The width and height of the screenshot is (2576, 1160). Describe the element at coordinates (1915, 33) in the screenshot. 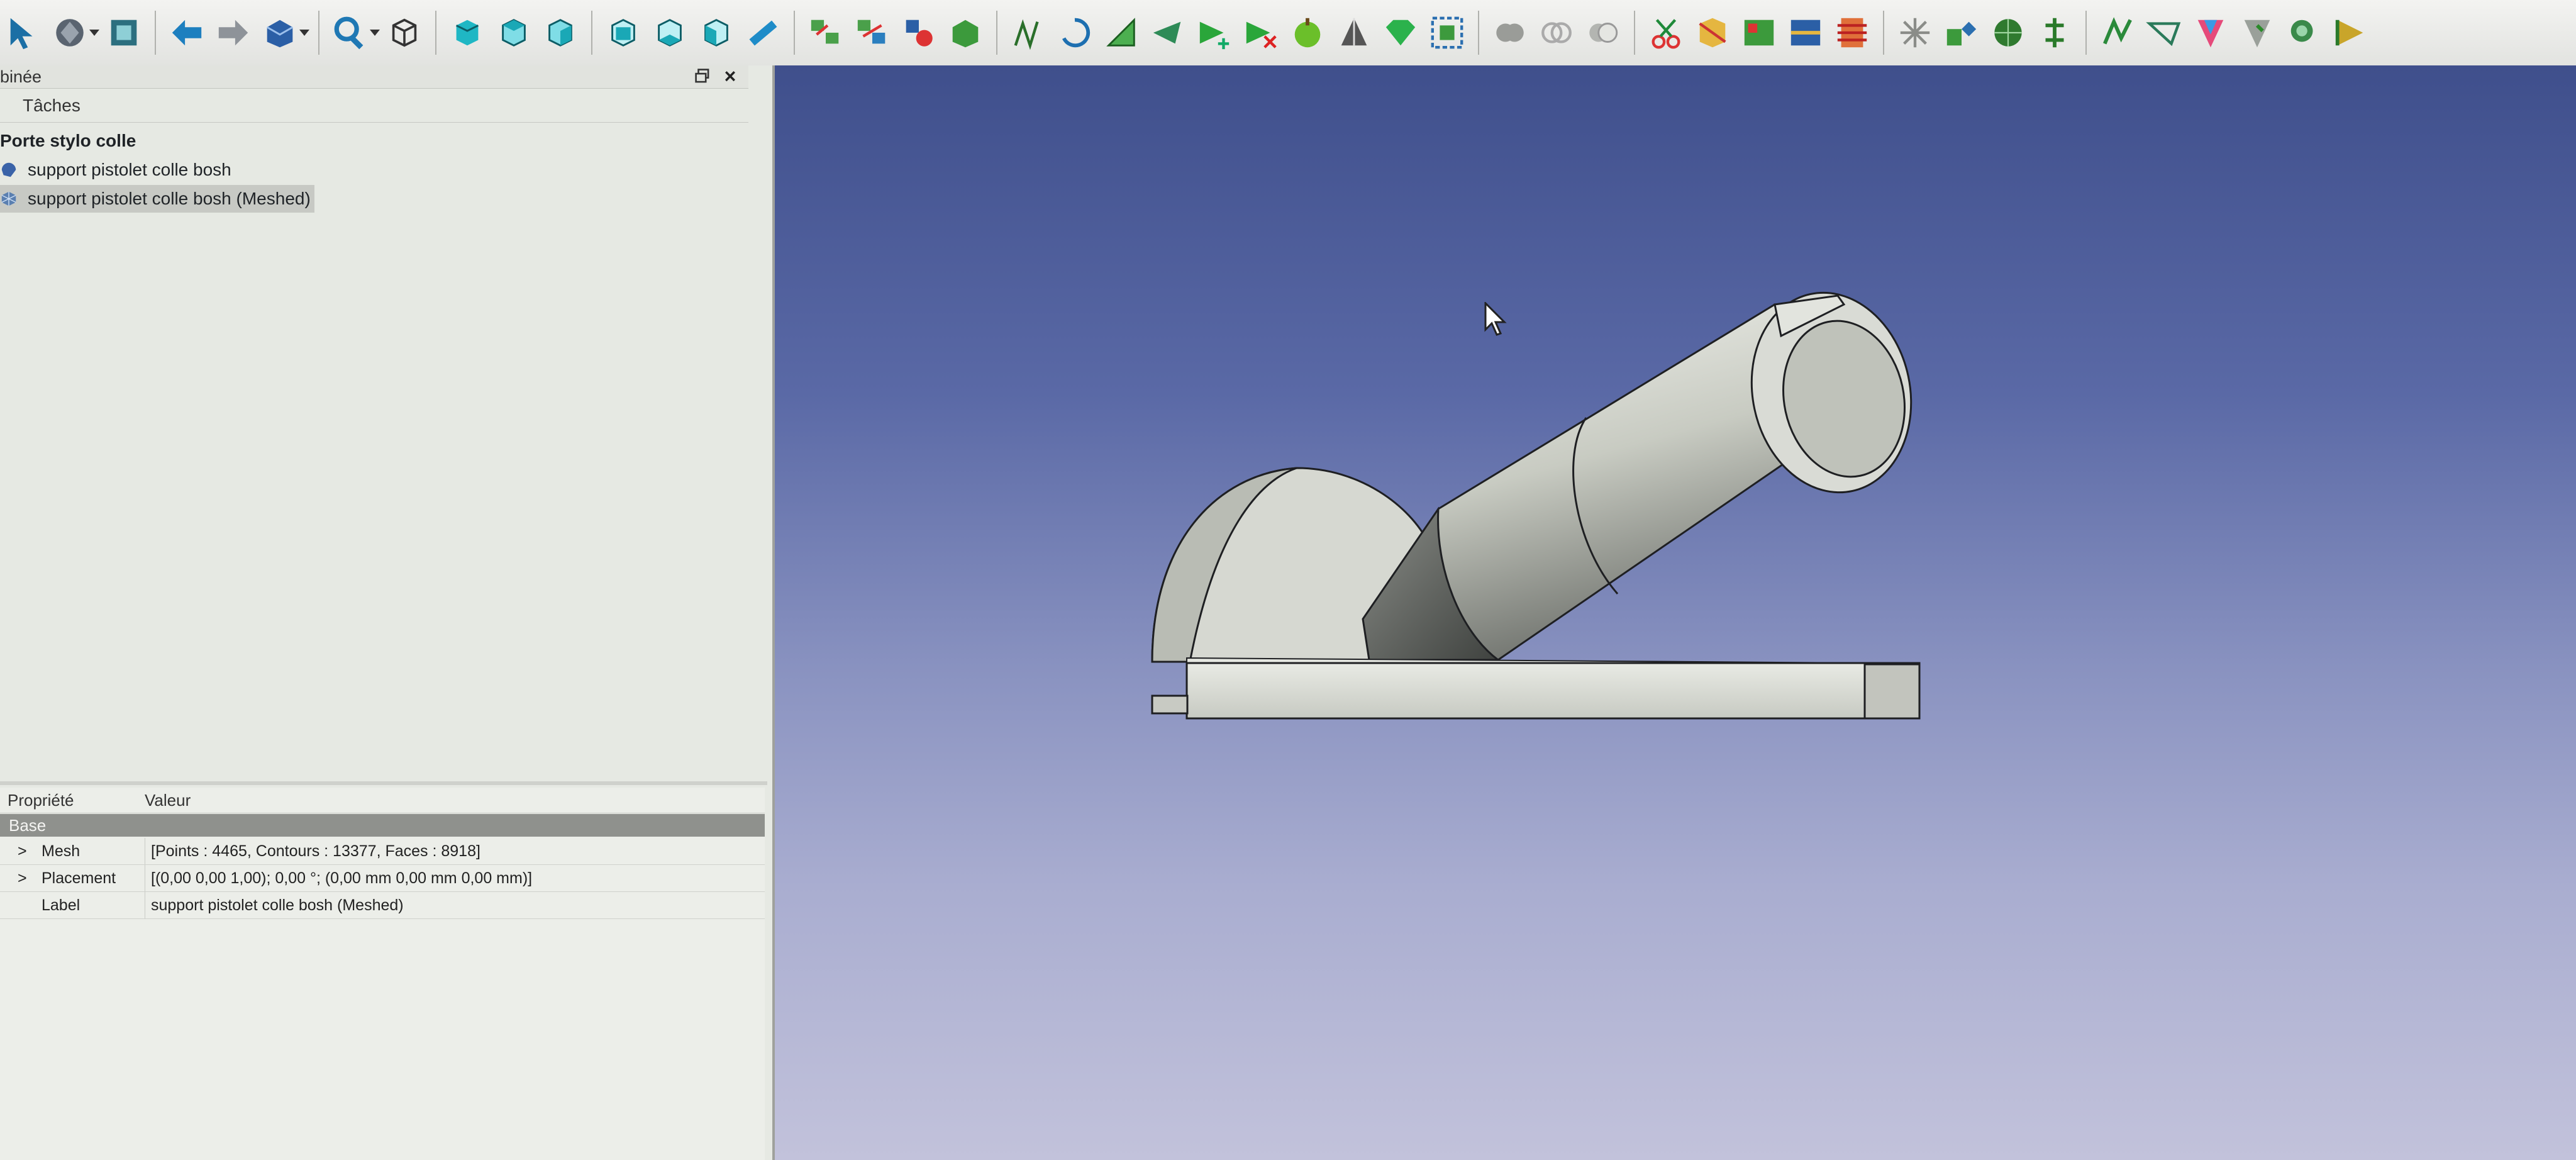

I see `split-icon` at that location.